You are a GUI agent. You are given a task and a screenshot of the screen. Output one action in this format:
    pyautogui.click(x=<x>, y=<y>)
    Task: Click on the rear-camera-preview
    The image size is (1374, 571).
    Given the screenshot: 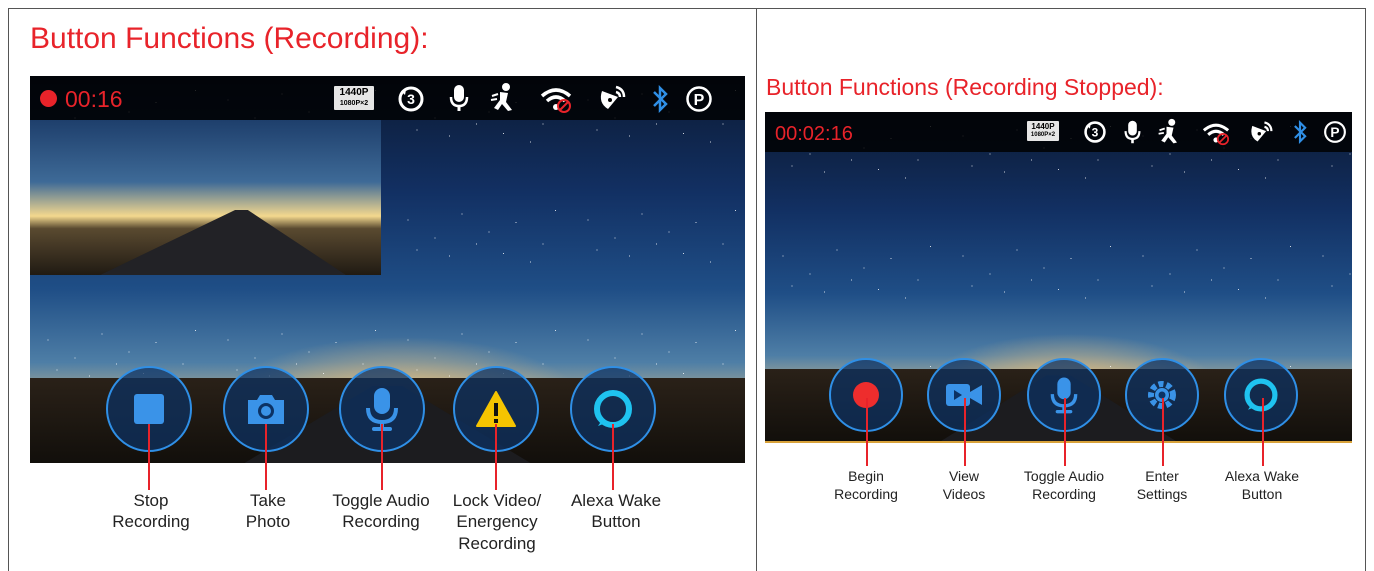 What is the action you would take?
    pyautogui.click(x=205, y=197)
    